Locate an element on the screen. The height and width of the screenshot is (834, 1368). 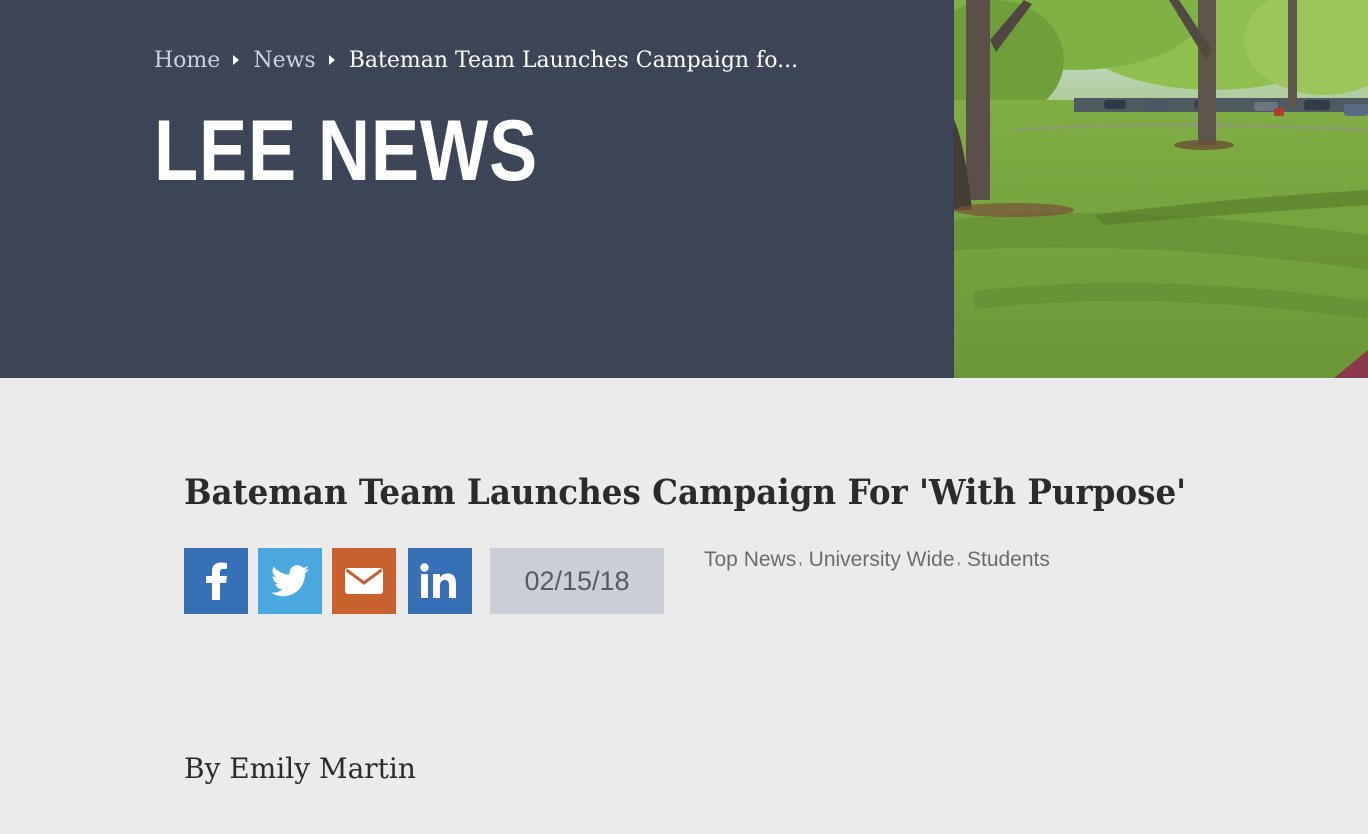
twitter-icon is located at coordinates (290, 581).